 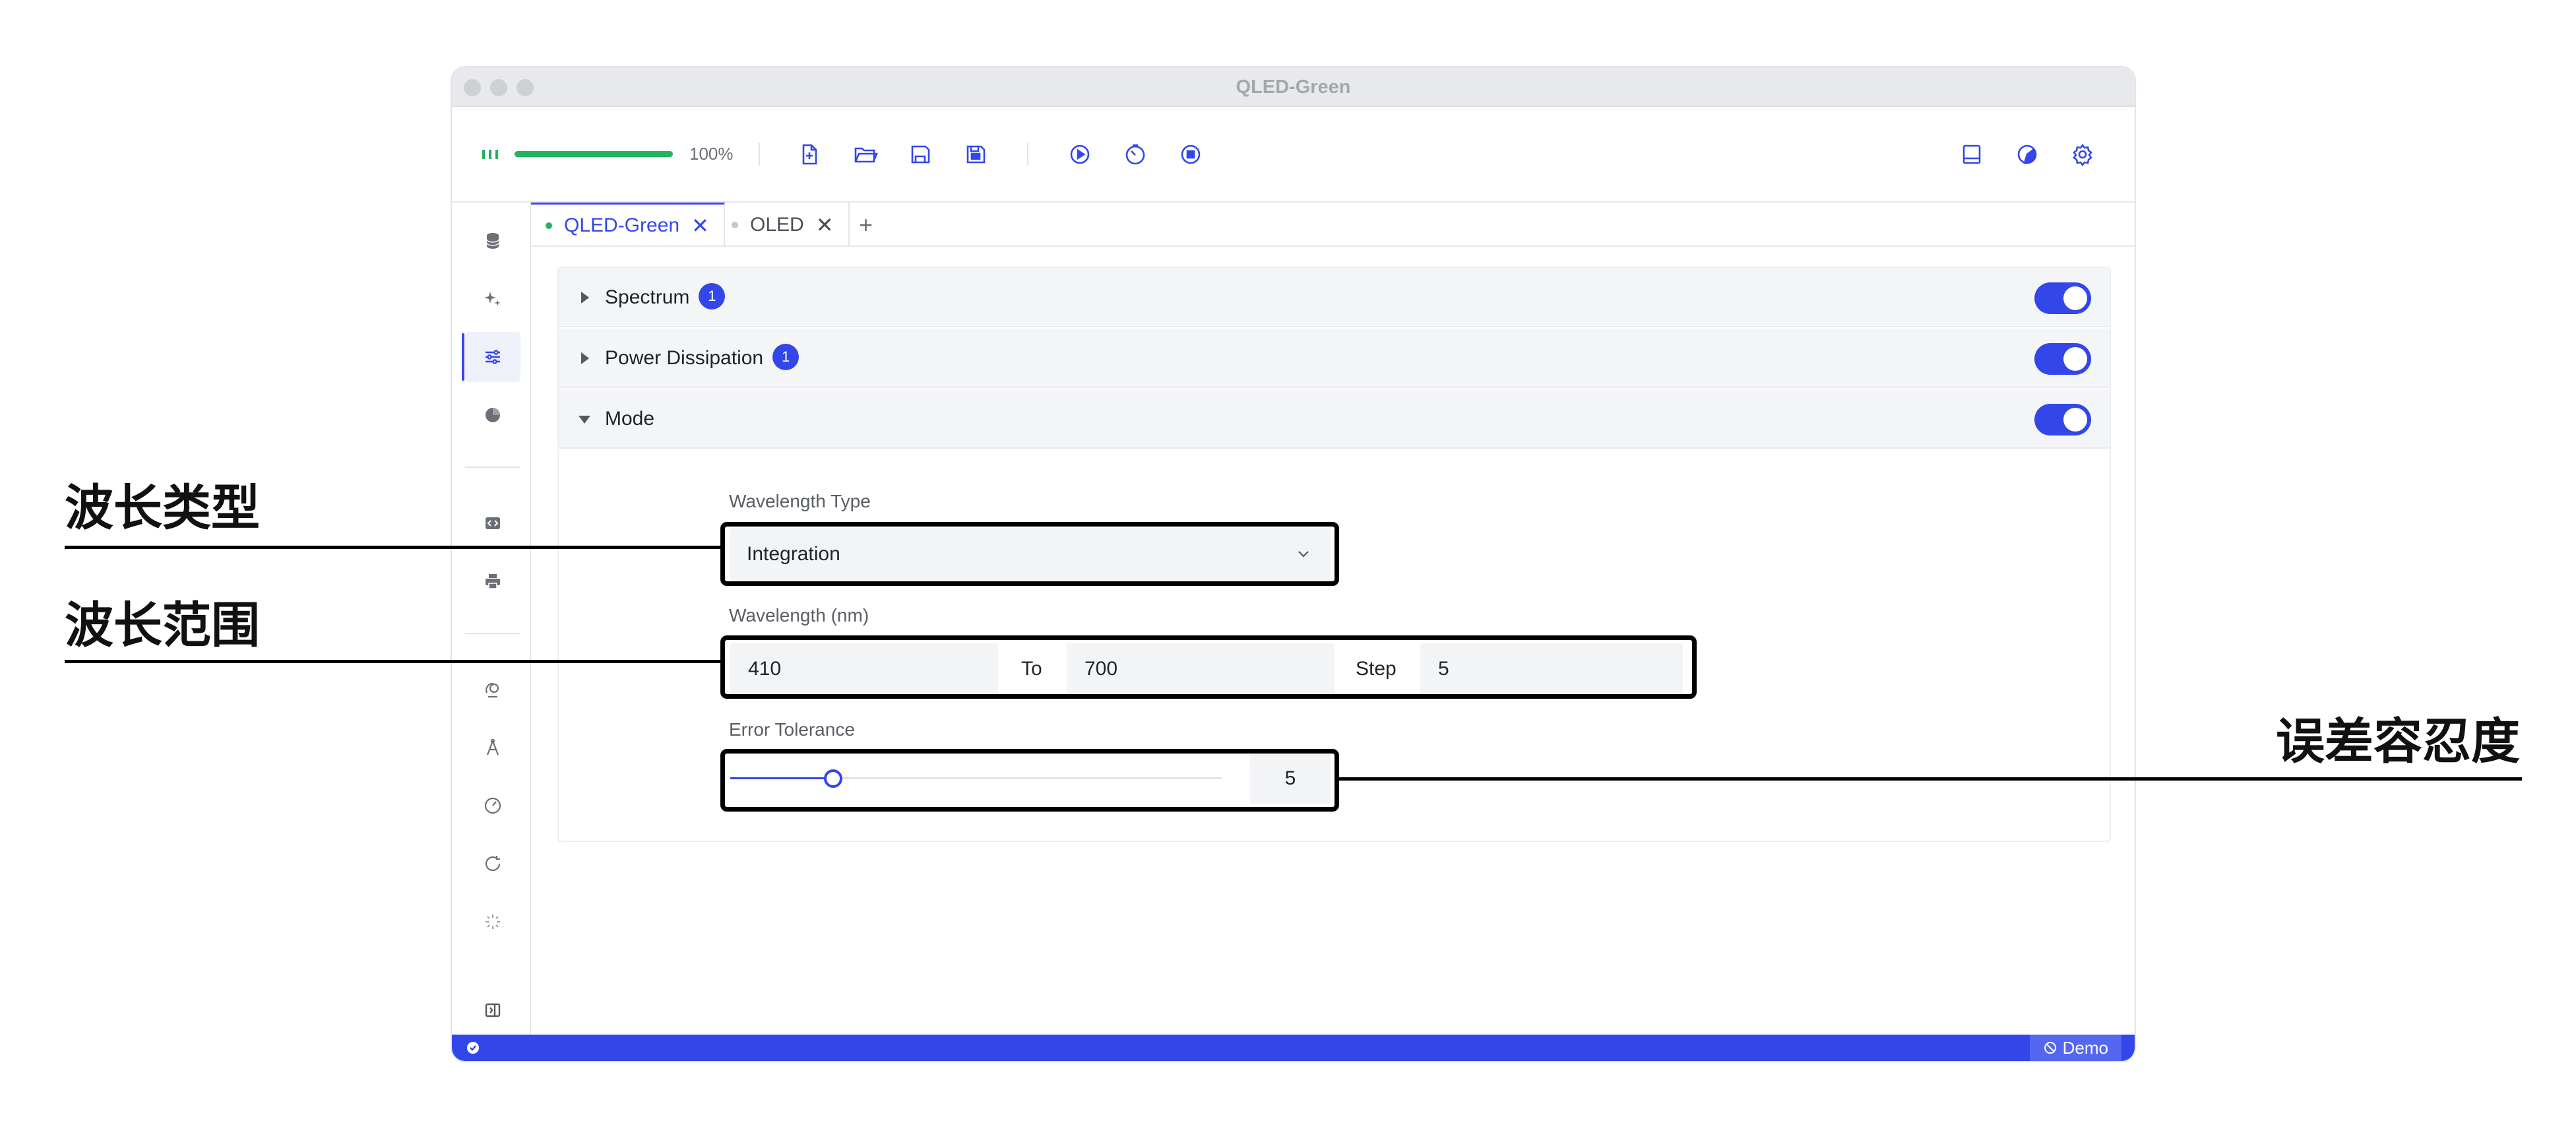 I want to click on sidebar-item-code, so click(x=492, y=523).